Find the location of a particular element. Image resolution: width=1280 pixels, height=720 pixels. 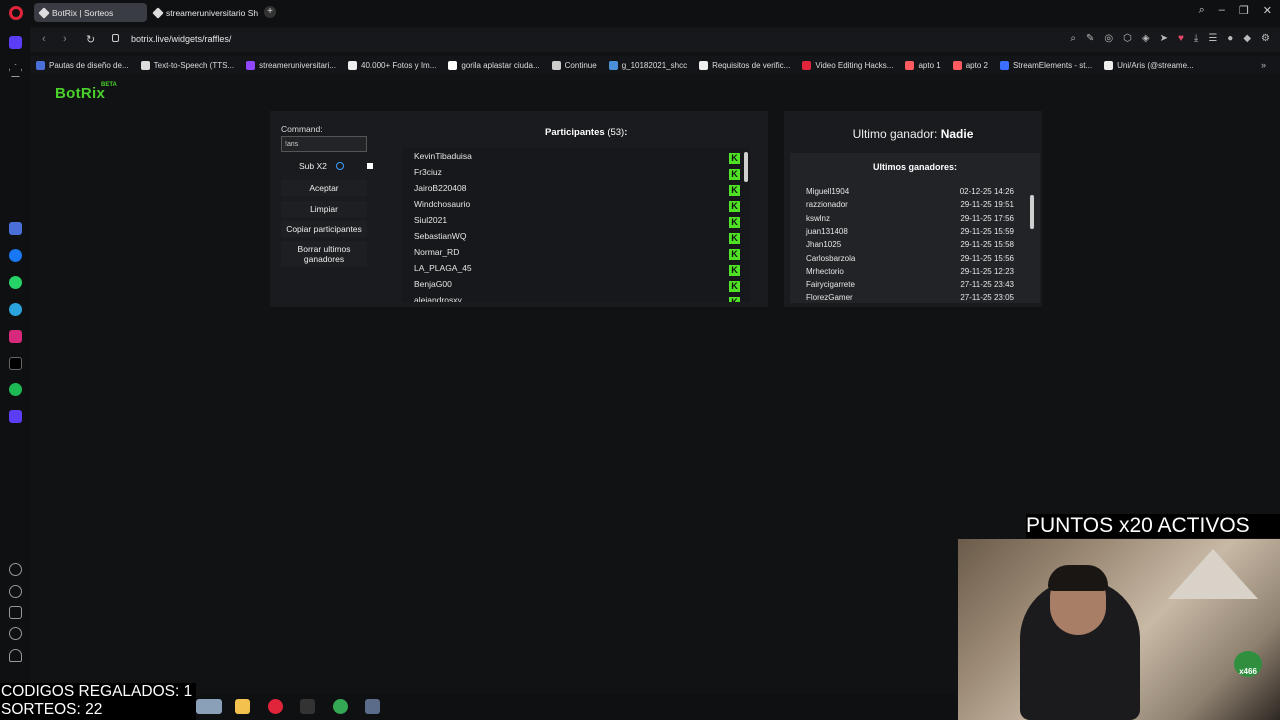

shield-icon: ⬡ is located at coordinates (1127, 38).